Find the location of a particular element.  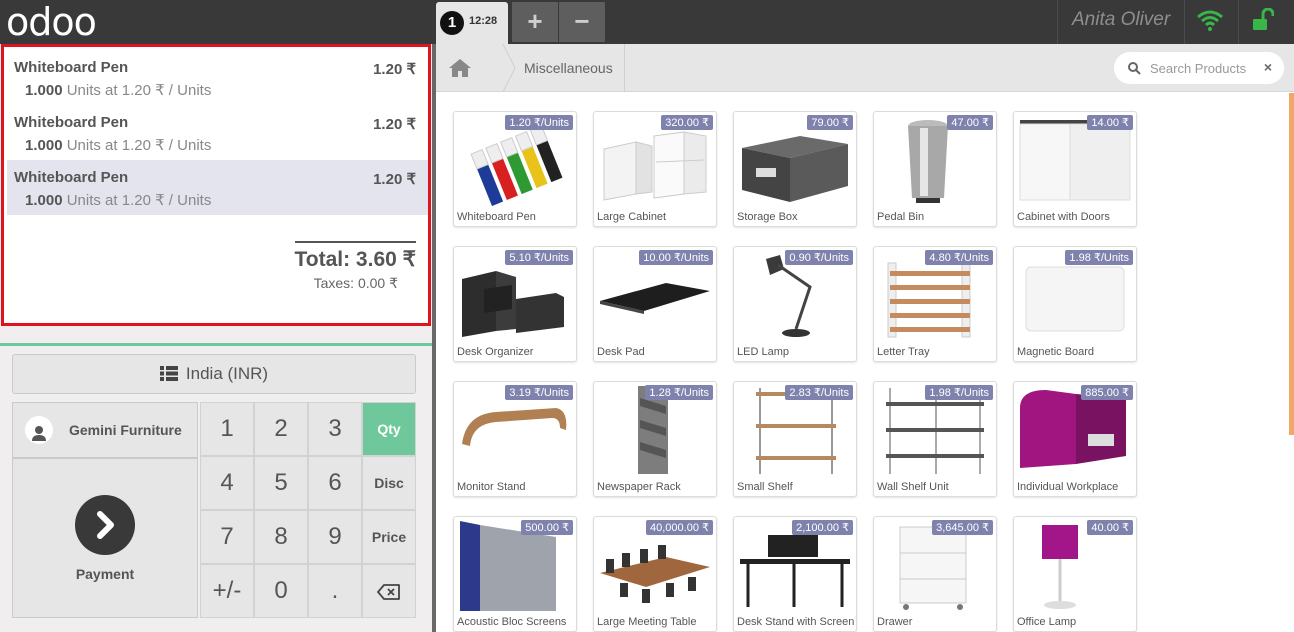

backspace-icon is located at coordinates (388, 592).